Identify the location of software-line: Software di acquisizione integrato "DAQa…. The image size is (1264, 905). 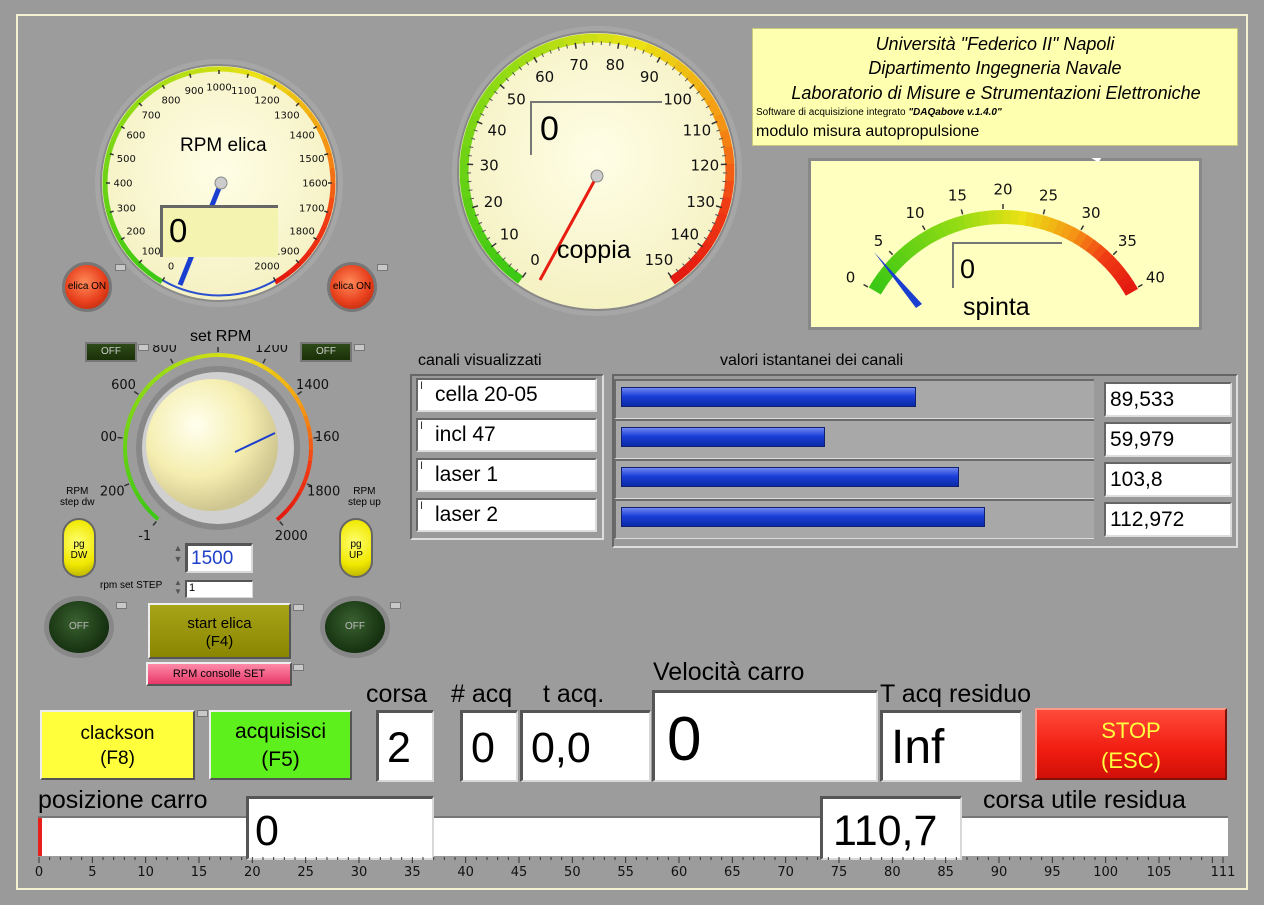
(879, 112).